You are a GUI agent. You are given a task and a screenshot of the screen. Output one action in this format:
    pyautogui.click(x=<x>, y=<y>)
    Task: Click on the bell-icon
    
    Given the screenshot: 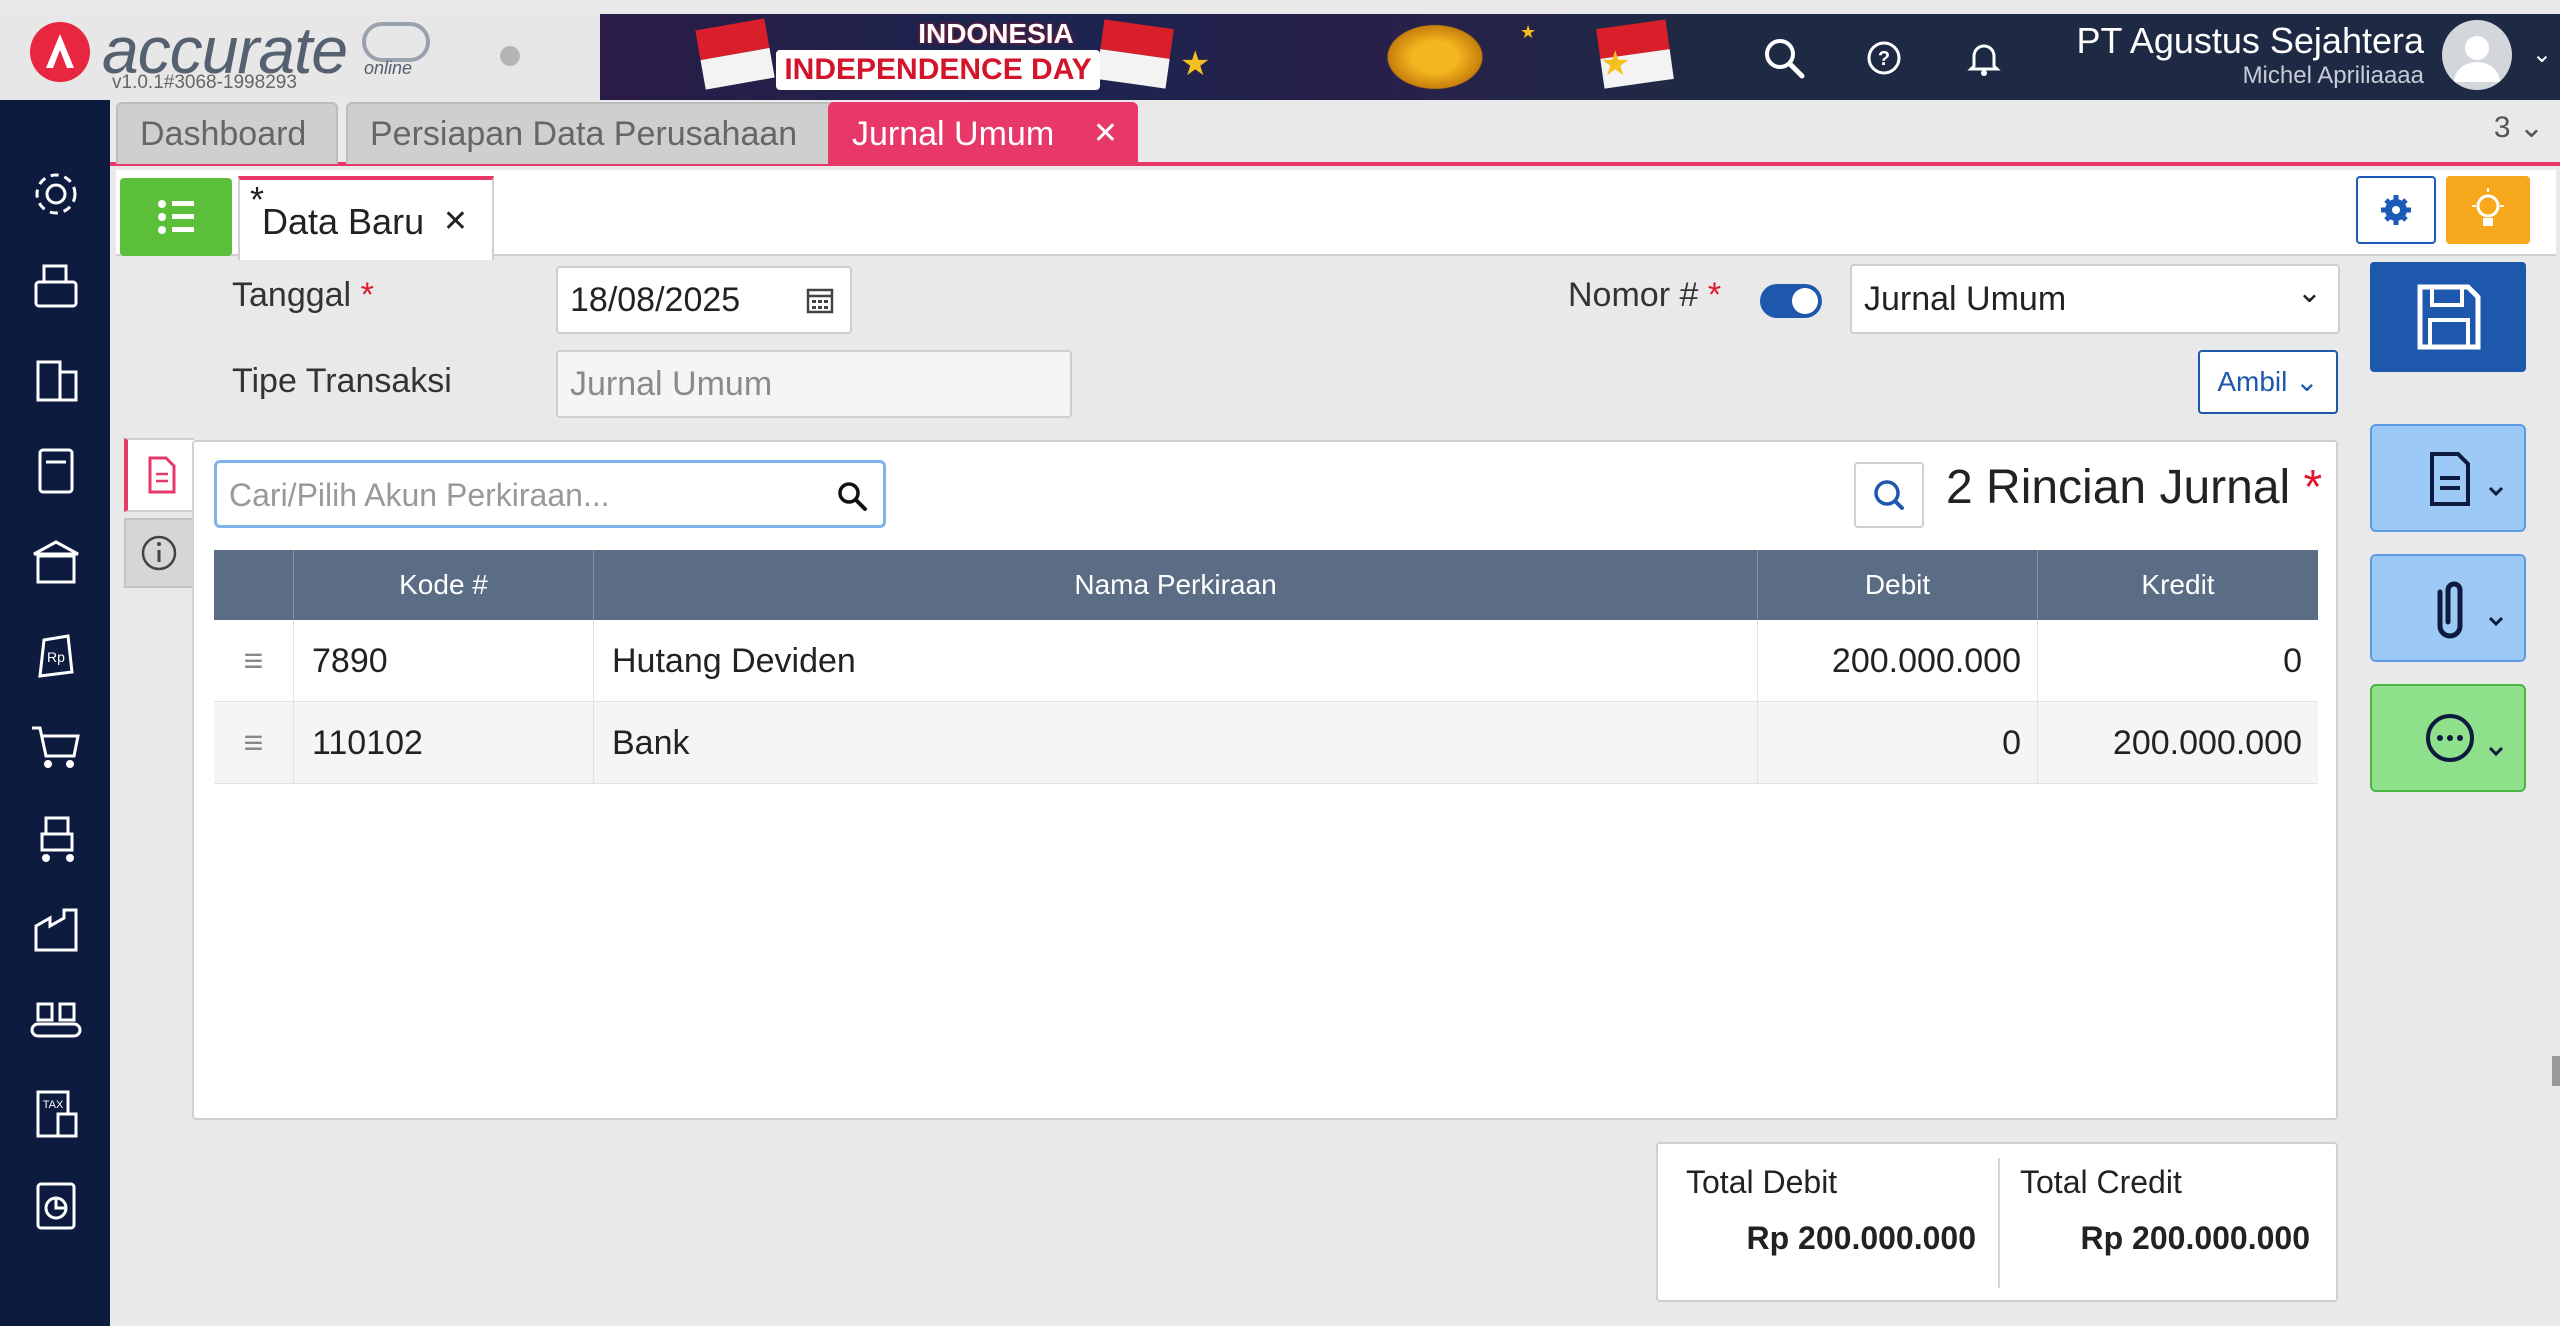 What is the action you would take?
    pyautogui.click(x=1984, y=58)
    